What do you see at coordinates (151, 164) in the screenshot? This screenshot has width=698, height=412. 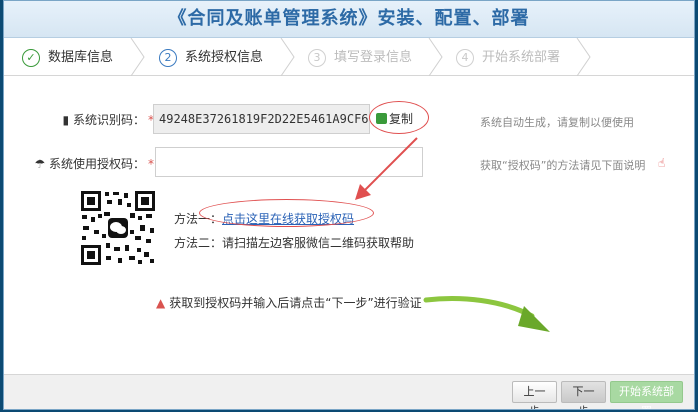 I see `required-mark: *` at bounding box center [151, 164].